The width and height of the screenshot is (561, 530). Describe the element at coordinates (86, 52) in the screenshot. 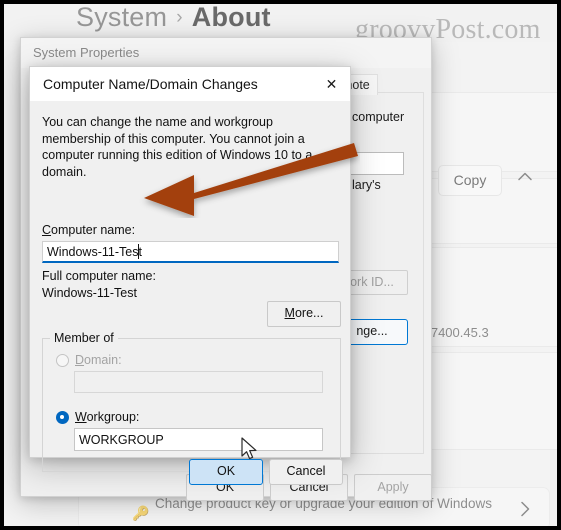

I see `system-properties-title: System Properties` at that location.